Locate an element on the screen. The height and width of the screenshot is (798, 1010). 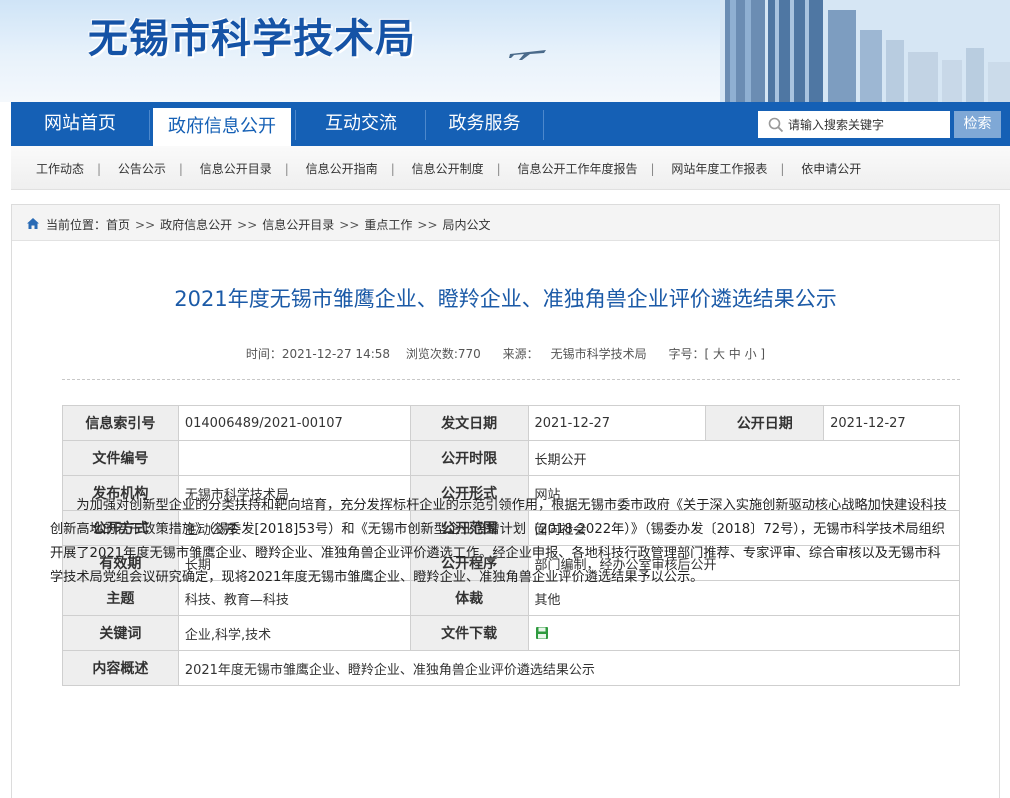
table-row: 内容概述 2021年度无锡市雏鹰企业、瞪羚企业、准独角兽企业评价遴选结果公示 is located at coordinates (511, 668).